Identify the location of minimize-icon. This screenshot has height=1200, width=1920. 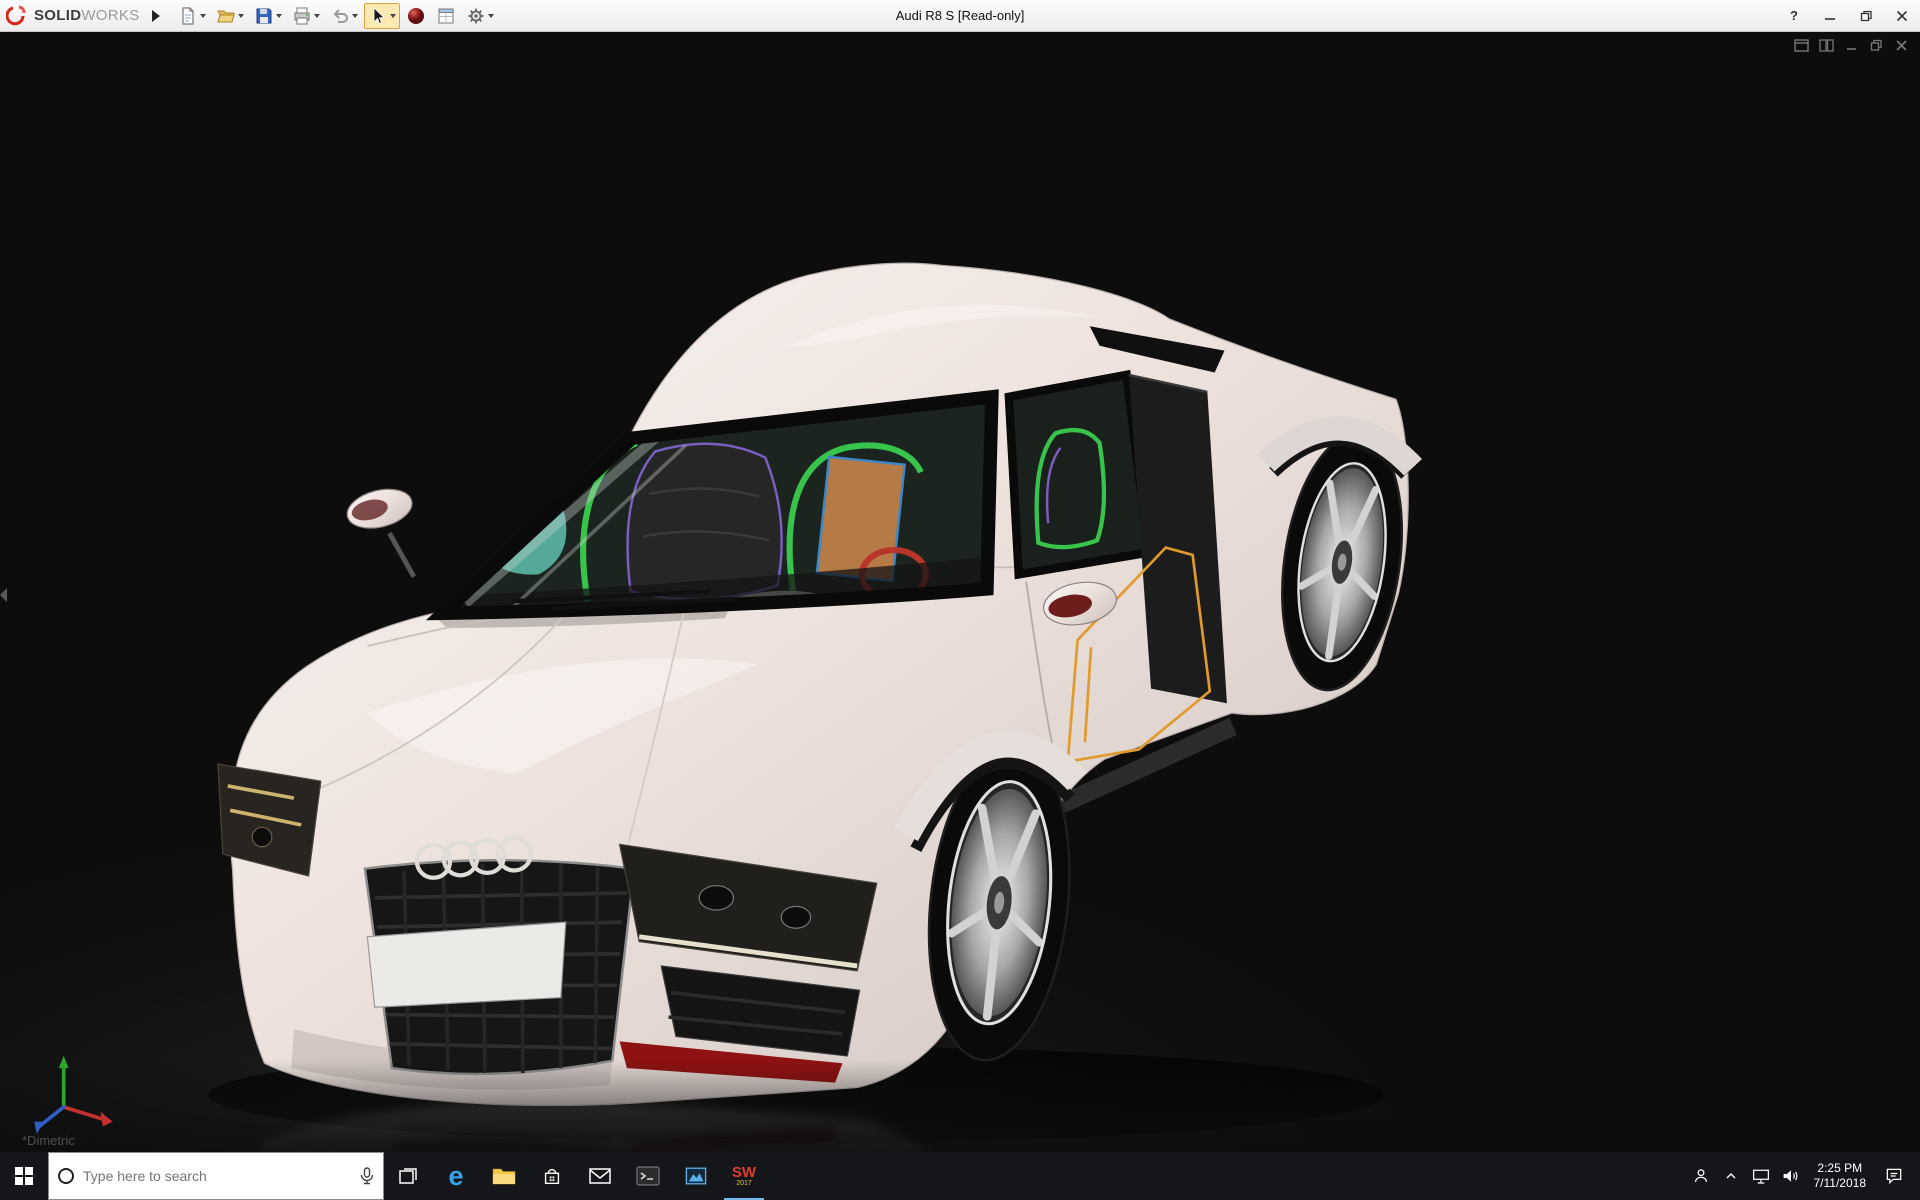
(1830, 18).